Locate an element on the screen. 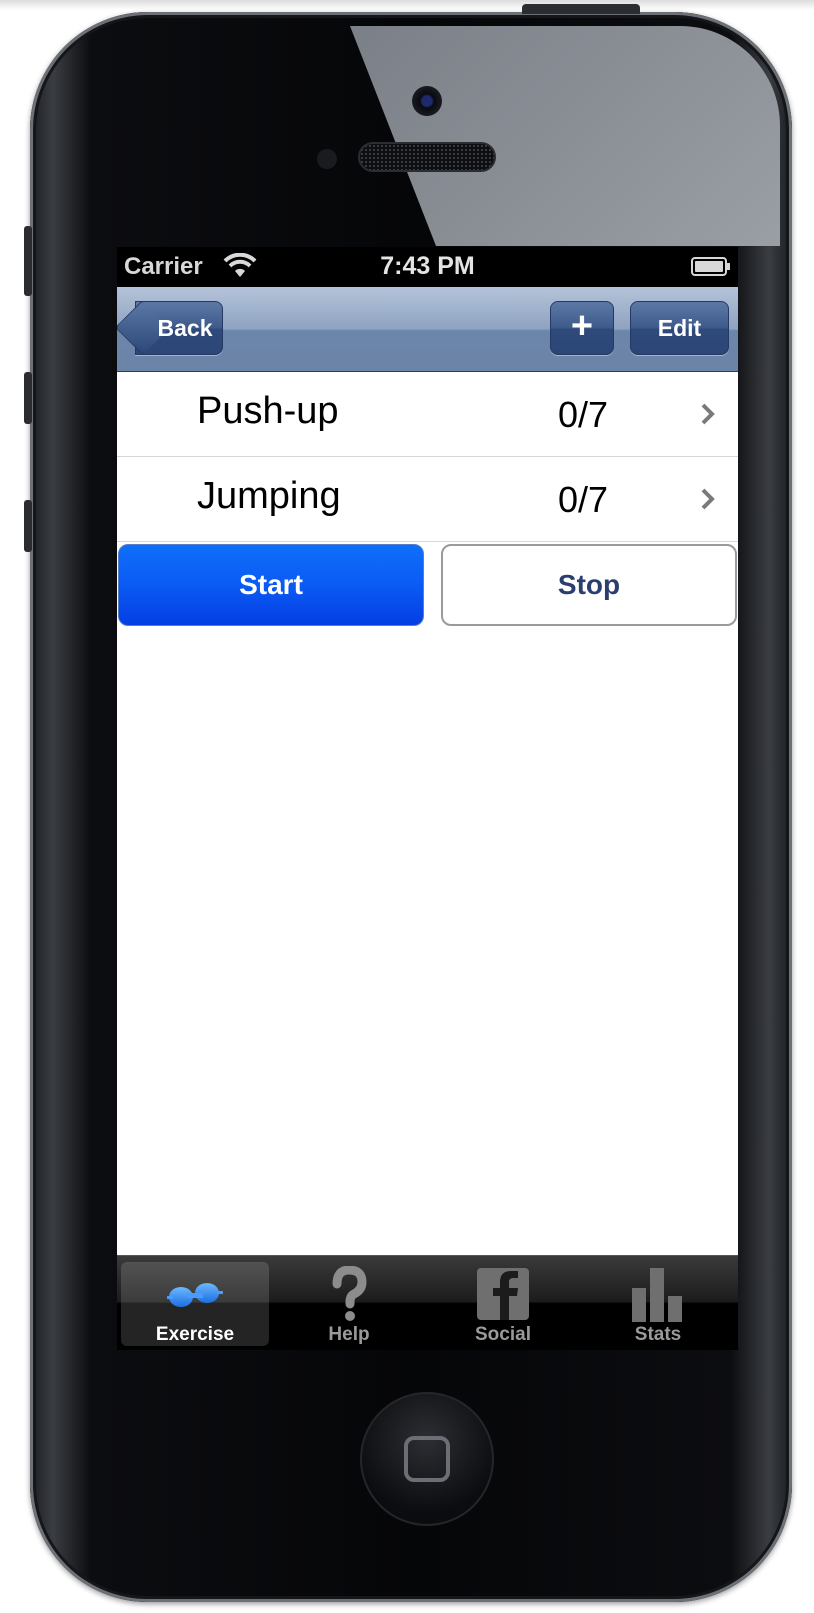  home-square-icon is located at coordinates (427, 1459).